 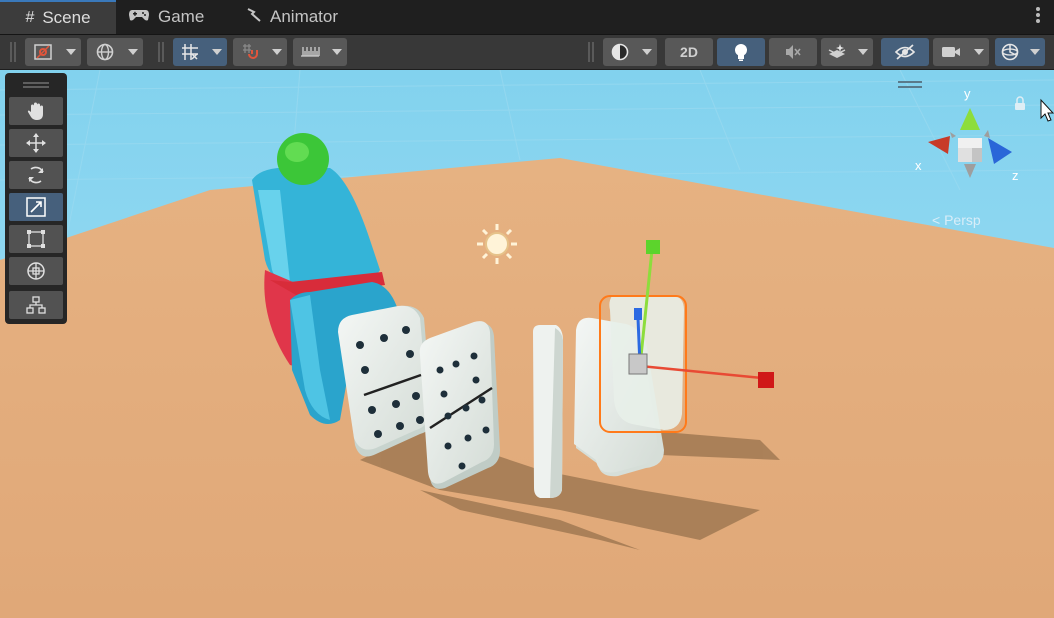 I want to click on draw-mode-button, so click(x=43, y=52).